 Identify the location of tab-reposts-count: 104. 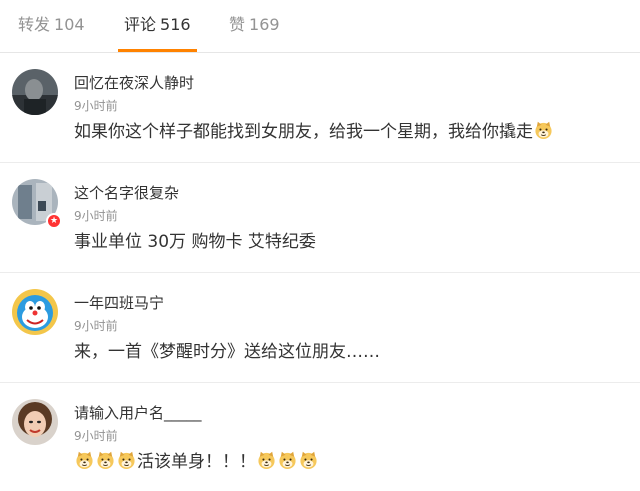
(69, 24).